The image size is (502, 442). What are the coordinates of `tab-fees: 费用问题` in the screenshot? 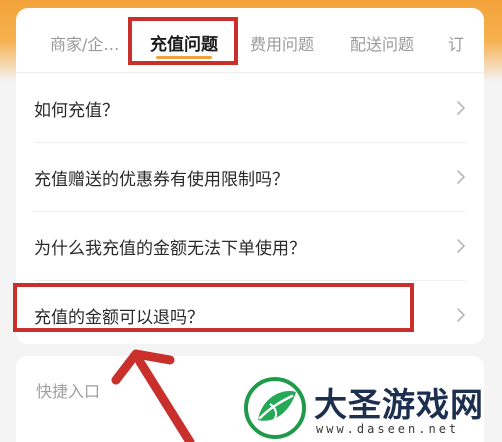 It's located at (282, 43).